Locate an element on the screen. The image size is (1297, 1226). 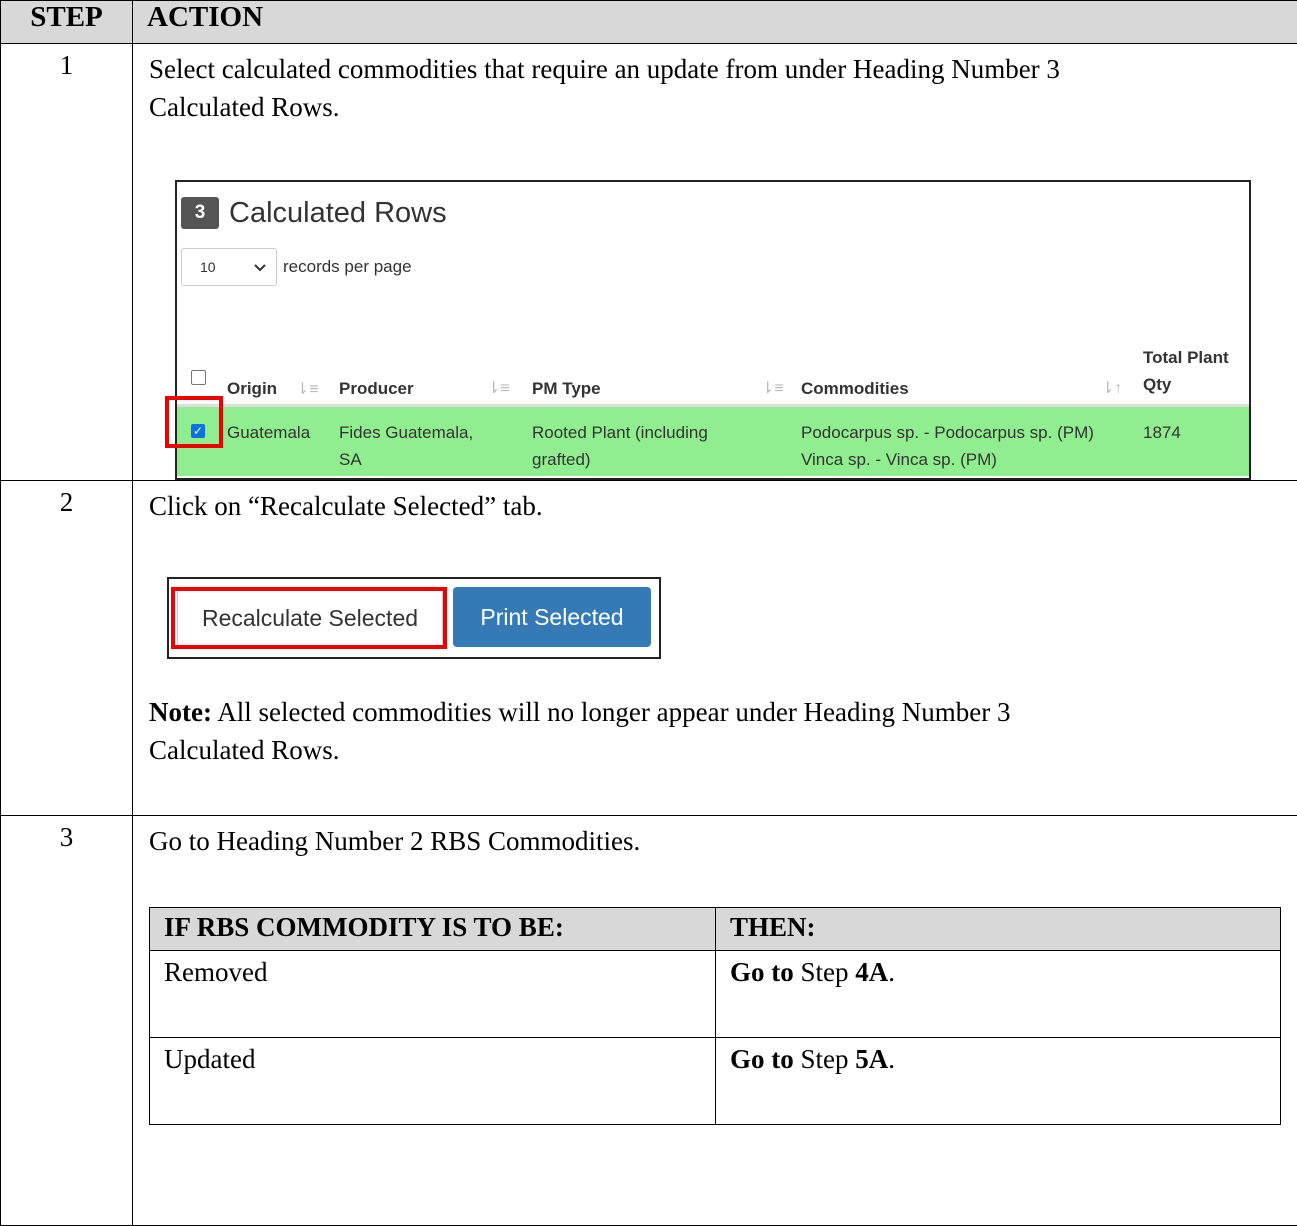
header-row: STEP ACTION is located at coordinates (648, 22).